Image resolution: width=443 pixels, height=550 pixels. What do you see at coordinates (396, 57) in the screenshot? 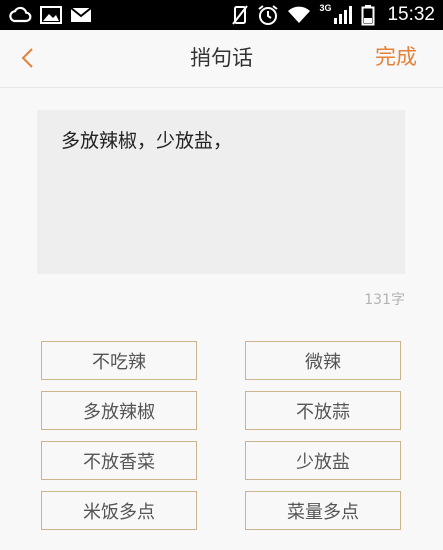
I see `done-button: 完成` at bounding box center [396, 57].